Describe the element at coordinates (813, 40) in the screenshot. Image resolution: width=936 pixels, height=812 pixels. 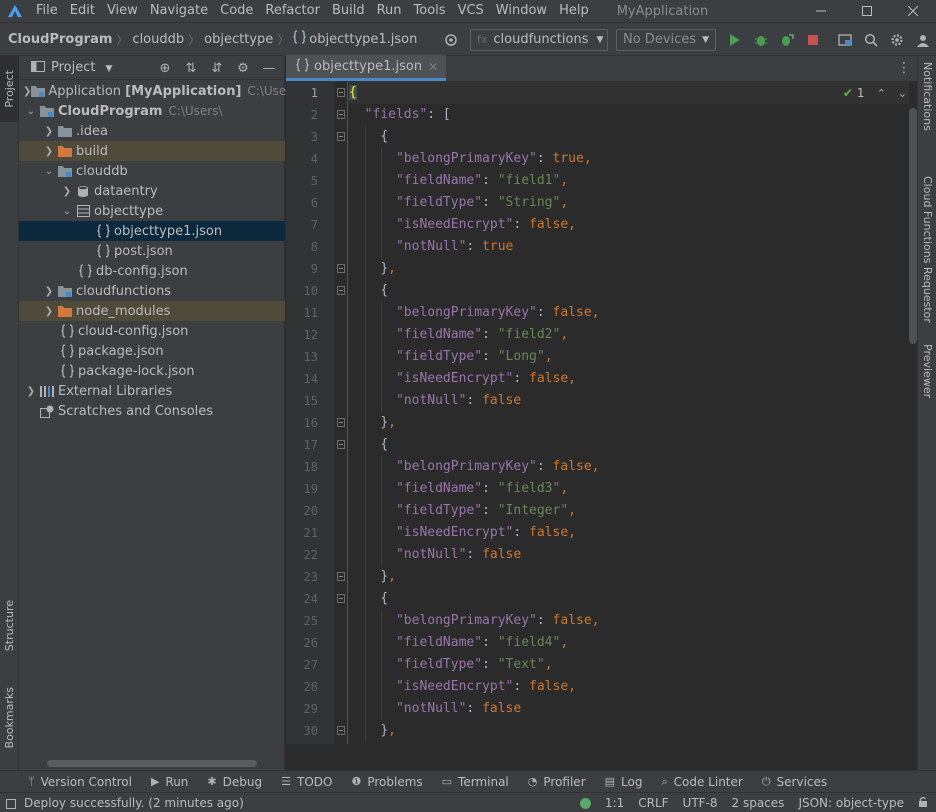
I see `stop-icon` at that location.